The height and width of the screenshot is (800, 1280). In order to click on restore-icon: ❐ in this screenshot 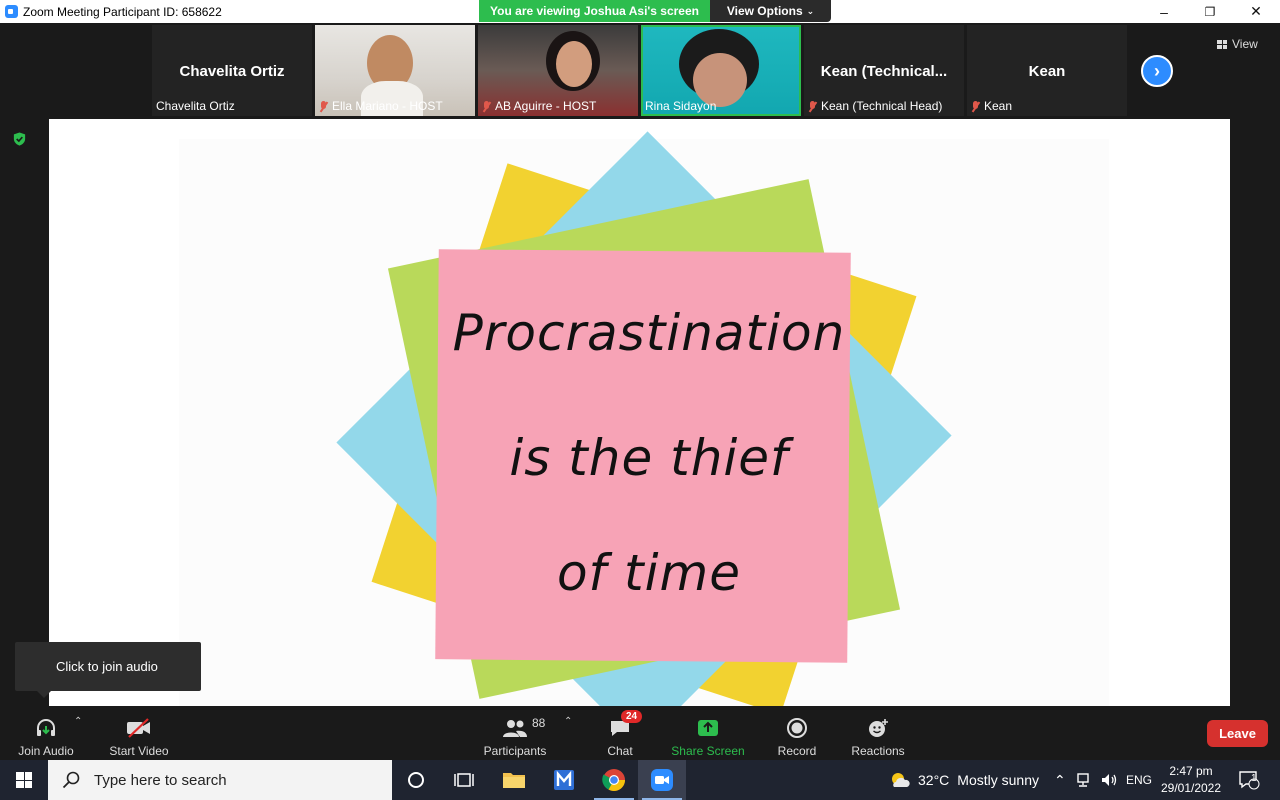, I will do `click(1210, 11)`.